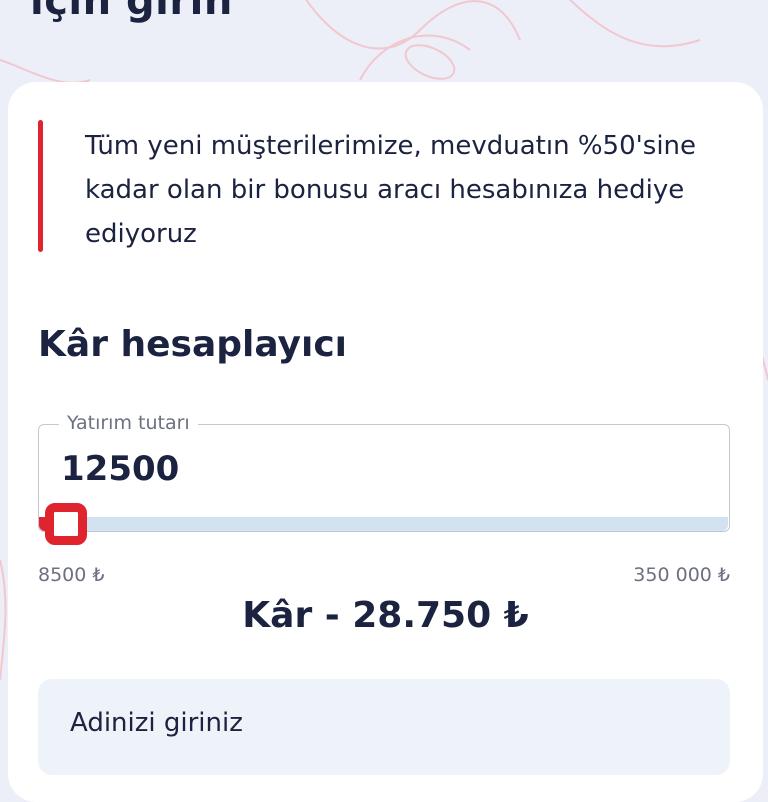 The width and height of the screenshot is (768, 802). What do you see at coordinates (383, 524) in the screenshot?
I see `investment-slider-track` at bounding box center [383, 524].